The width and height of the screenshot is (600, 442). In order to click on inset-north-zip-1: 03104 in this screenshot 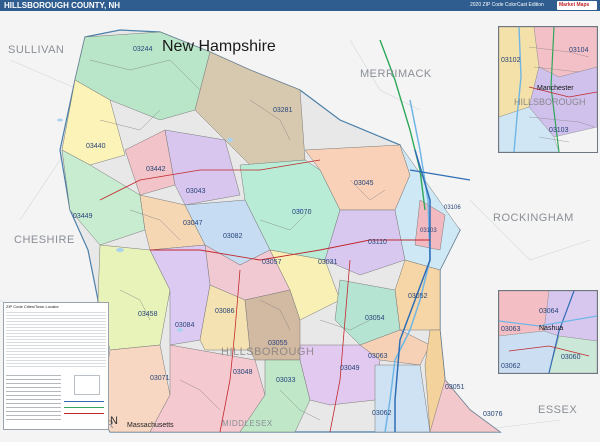, I will do `click(579, 50)`.